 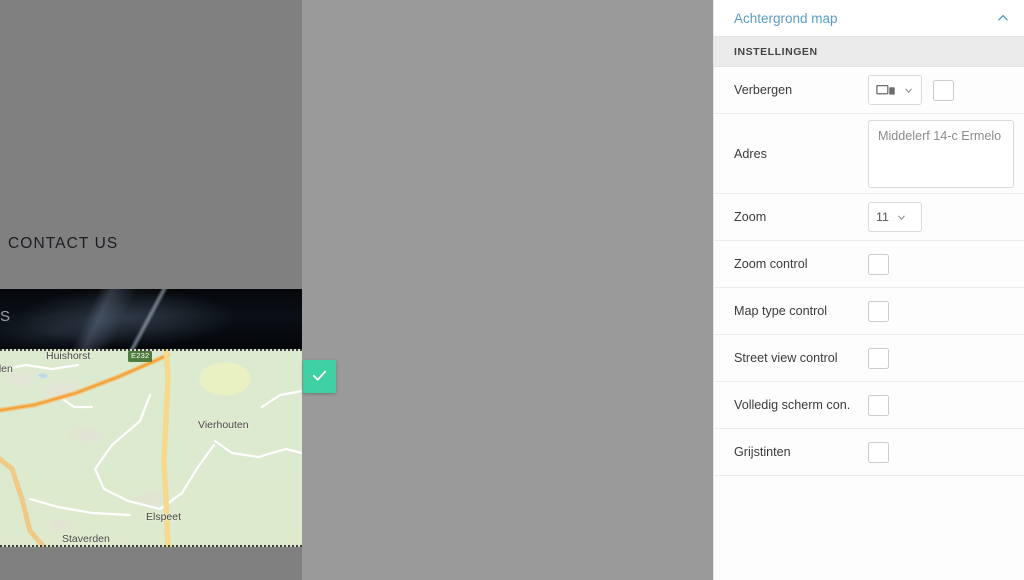 I want to click on map-label: Staverden, so click(x=86, y=539).